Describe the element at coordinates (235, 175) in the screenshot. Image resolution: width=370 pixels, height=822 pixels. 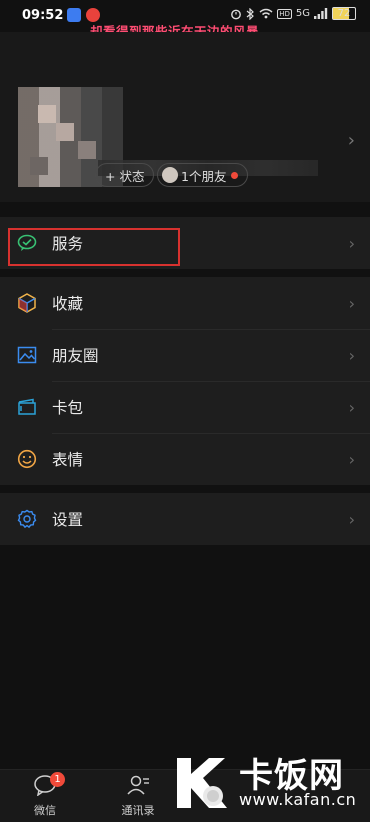
I see `unread-dot` at that location.